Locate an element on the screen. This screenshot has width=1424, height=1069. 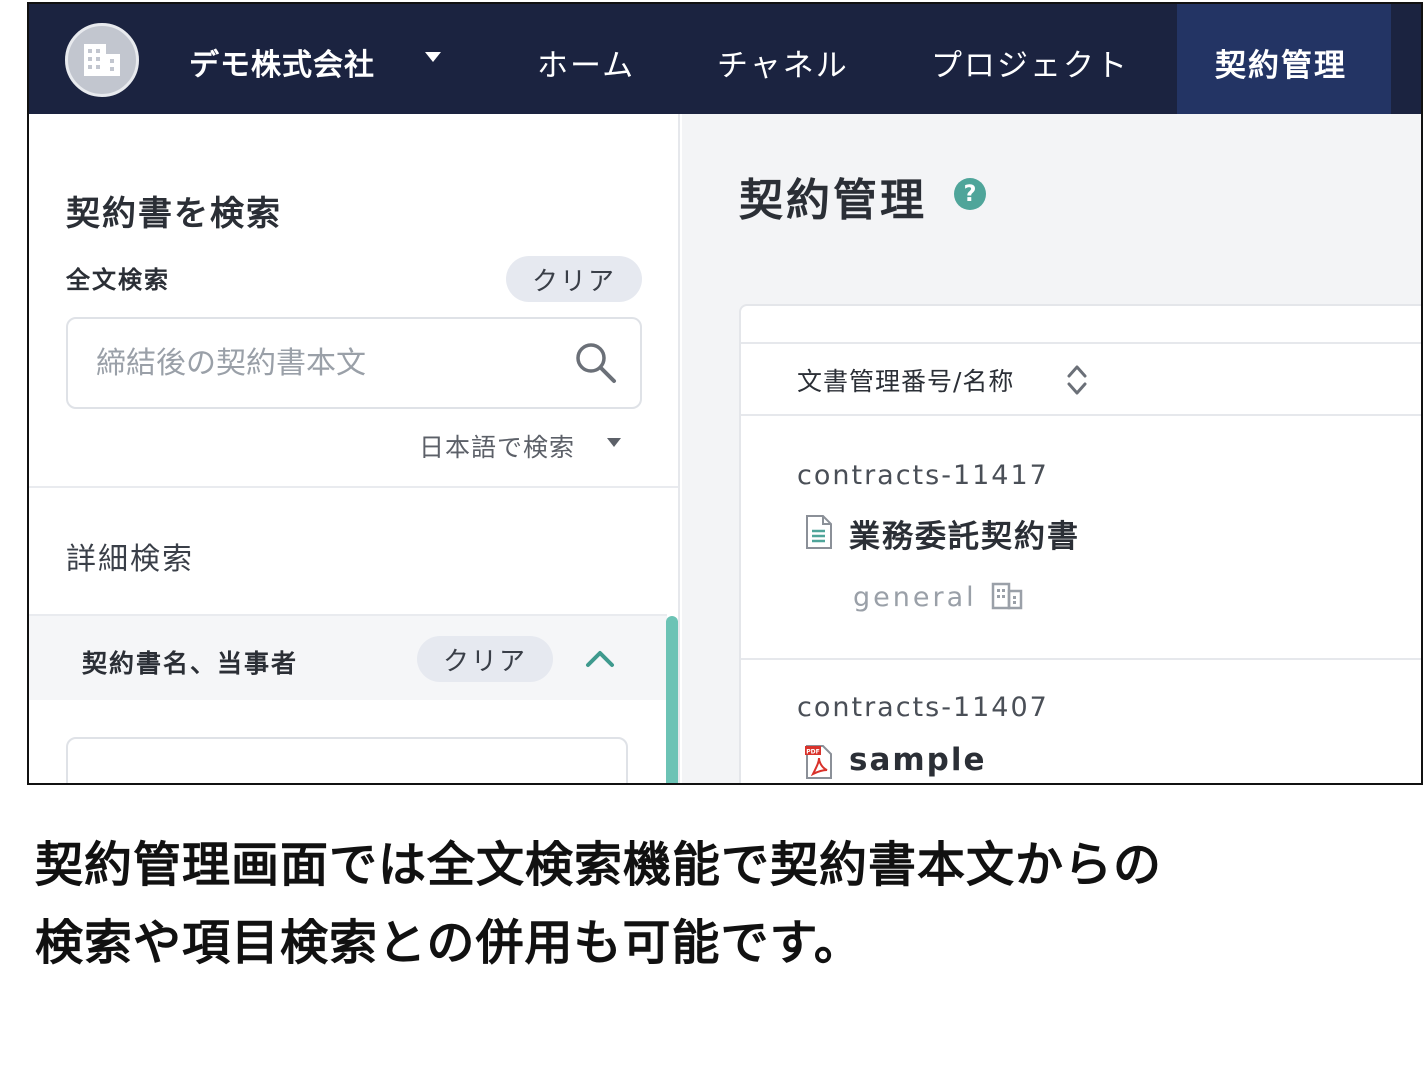
column-header-label: 文書管理番号/名称 is located at coordinates (906, 381).